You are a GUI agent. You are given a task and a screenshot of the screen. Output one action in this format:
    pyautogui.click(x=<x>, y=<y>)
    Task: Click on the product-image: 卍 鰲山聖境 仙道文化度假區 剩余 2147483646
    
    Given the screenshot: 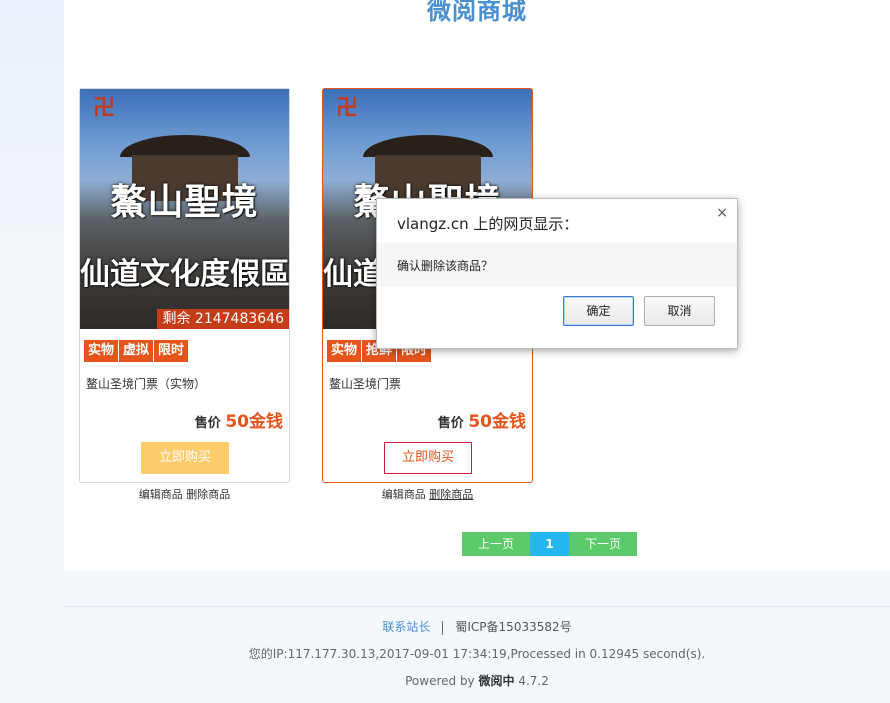 What is the action you would take?
    pyautogui.click(x=184, y=209)
    